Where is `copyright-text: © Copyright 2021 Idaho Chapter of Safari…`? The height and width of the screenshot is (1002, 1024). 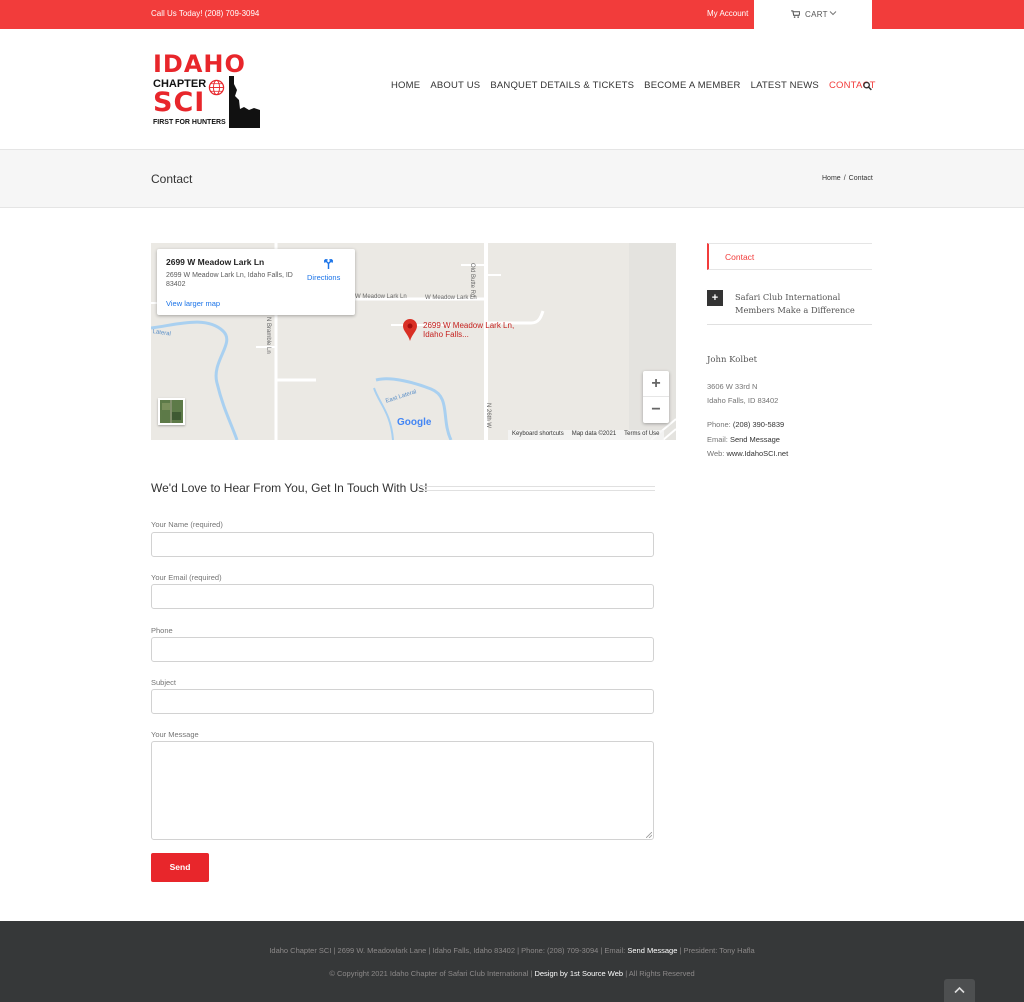
copyright-text: © Copyright 2021 Idaho Chapter of Safari… is located at coordinates (431, 973).